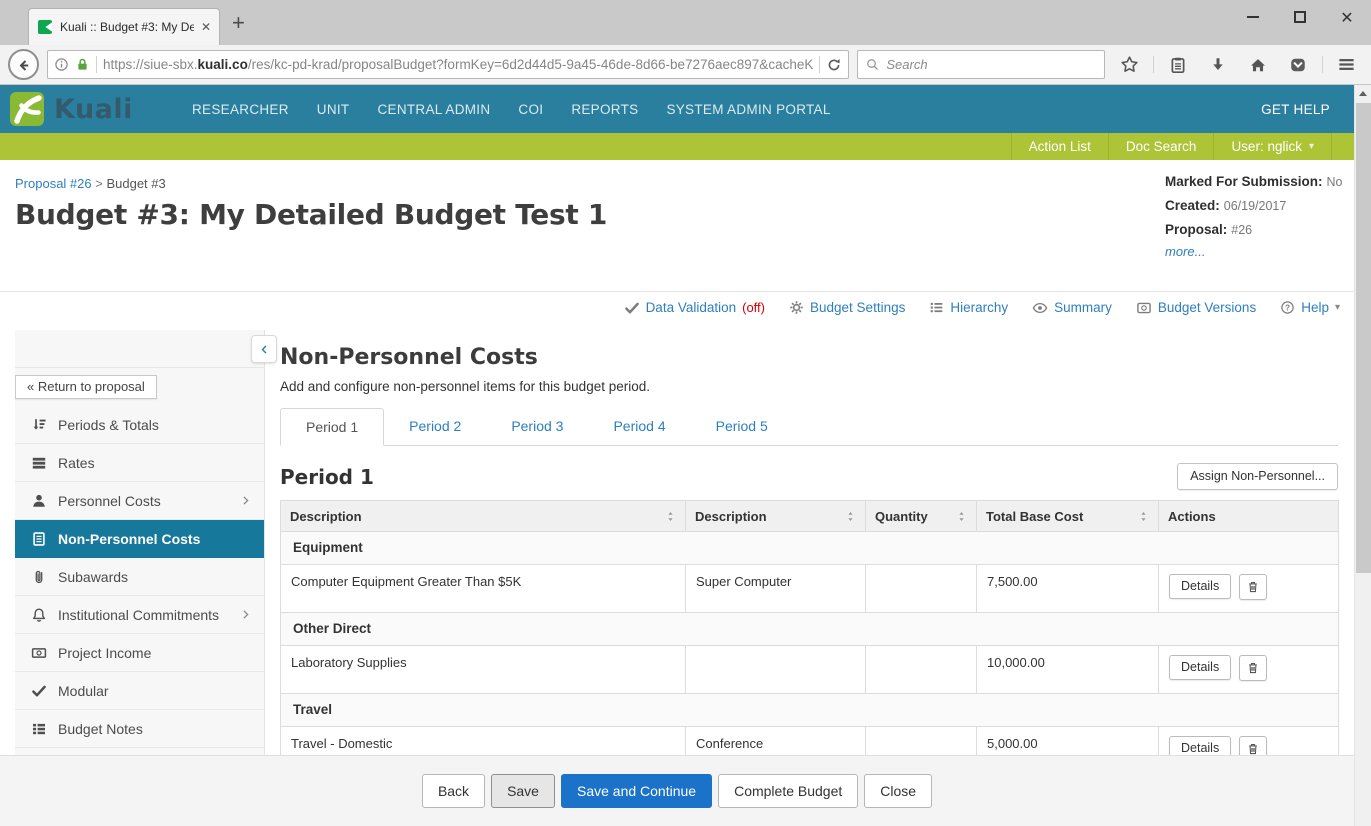 Image resolution: width=1371 pixels, height=826 pixels. Describe the element at coordinates (1244, 181) in the screenshot. I see `meta-label: Marked For Submission:` at that location.